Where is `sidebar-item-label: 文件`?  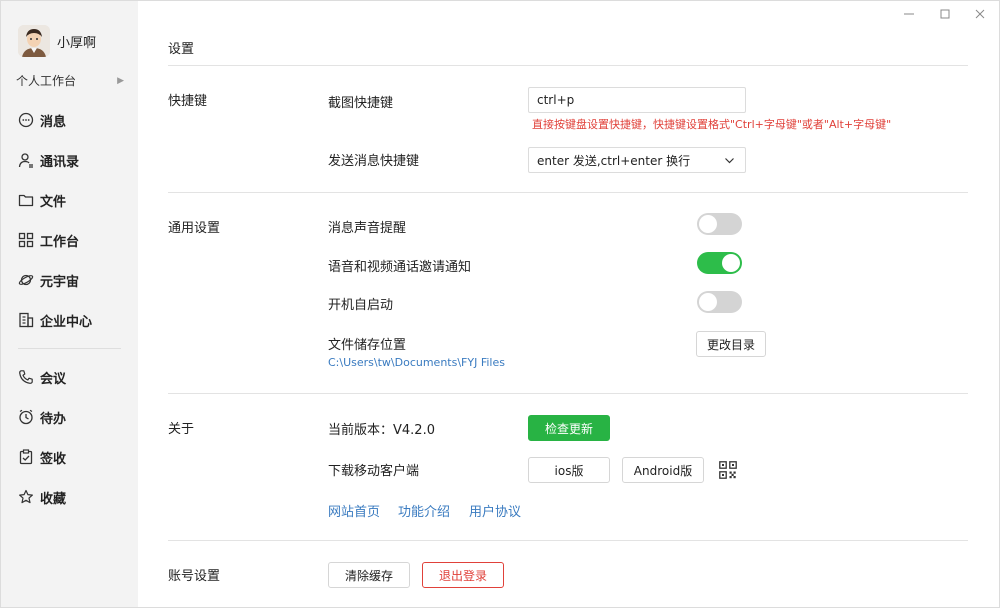
sidebar-item-label: 文件 is located at coordinates (53, 202).